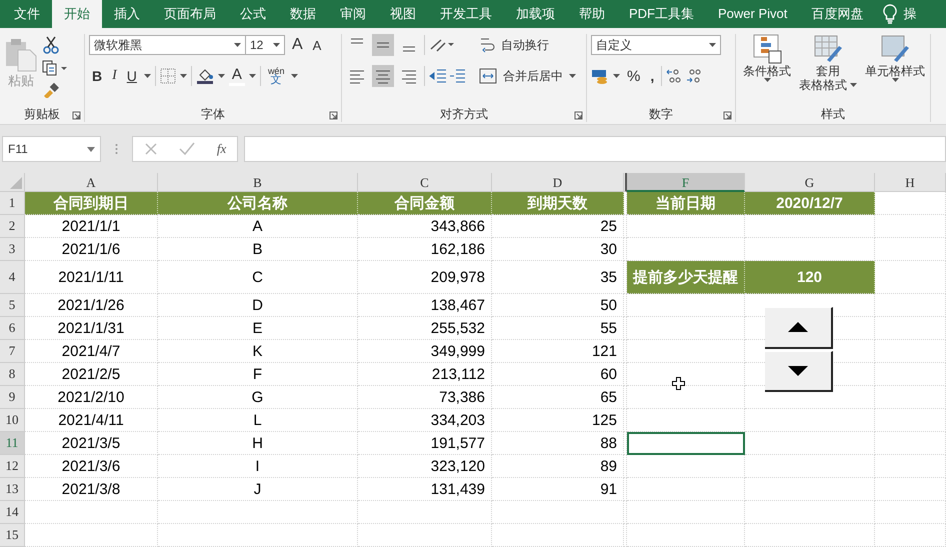 Image resolution: width=946 pixels, height=547 pixels. I want to click on table-cell: 349,999, so click(425, 351).